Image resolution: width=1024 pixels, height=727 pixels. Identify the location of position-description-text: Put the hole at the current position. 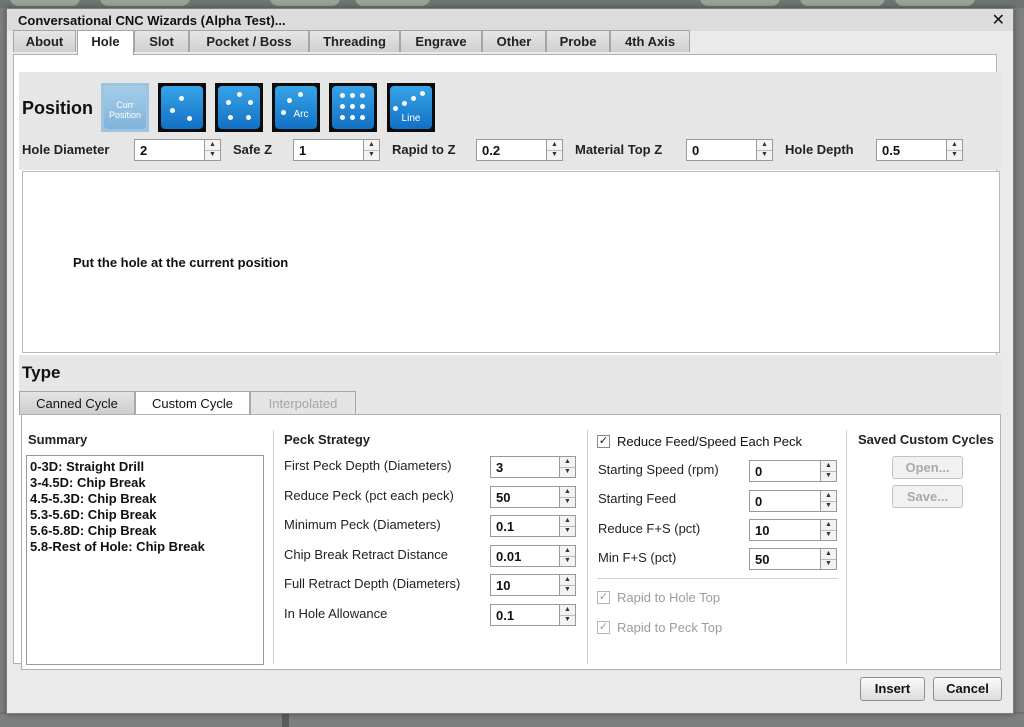
(181, 262).